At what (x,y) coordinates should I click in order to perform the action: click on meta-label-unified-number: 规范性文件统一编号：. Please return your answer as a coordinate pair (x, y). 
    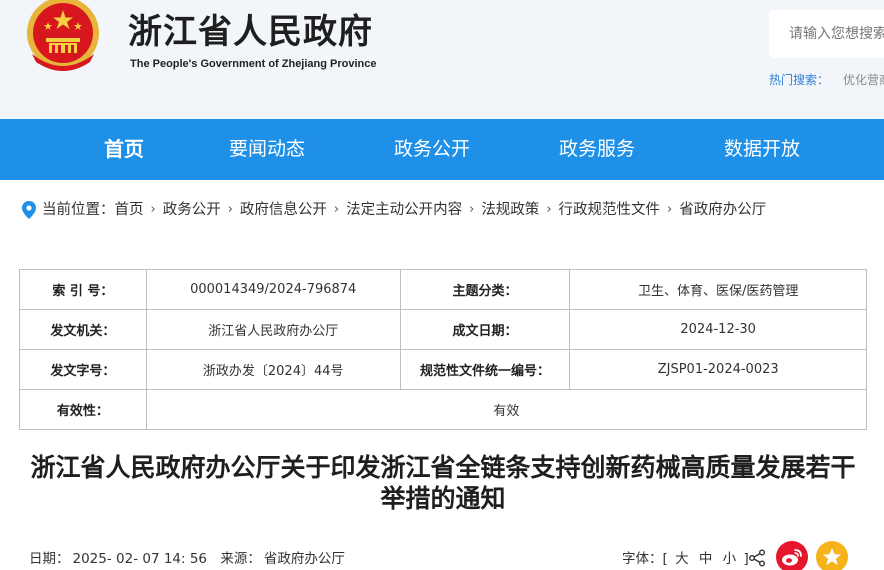
    Looking at the image, I should click on (485, 369).